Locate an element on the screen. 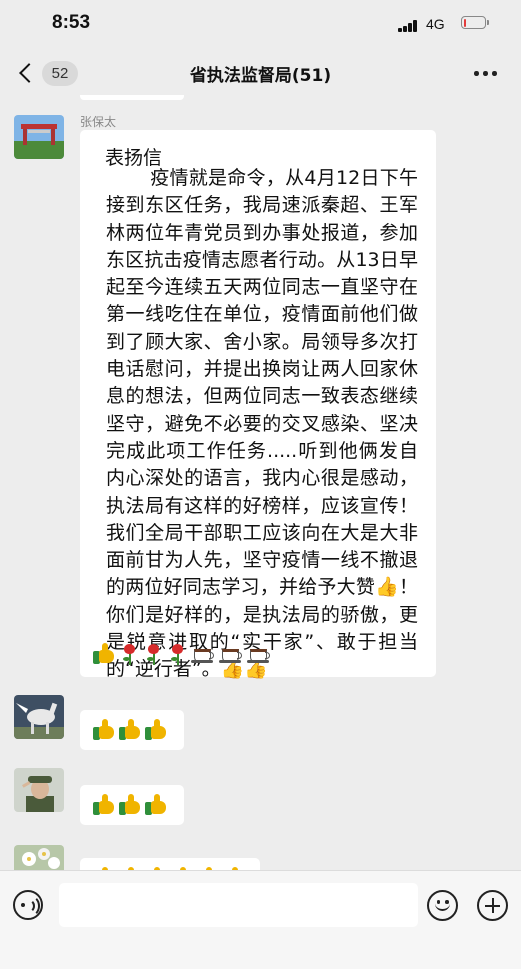 The width and height of the screenshot is (521, 969). status-time: 8:53 is located at coordinates (71, 22).